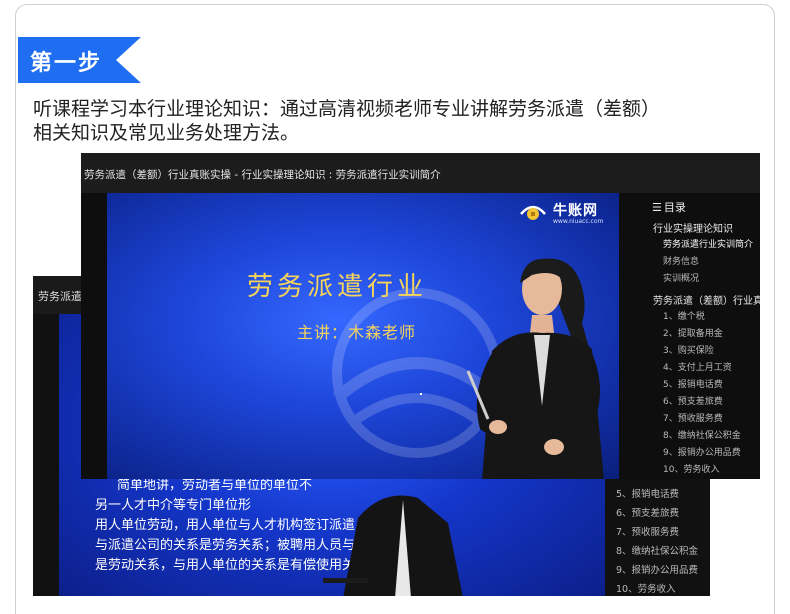 The width and height of the screenshot is (790, 614). Describe the element at coordinates (660, 494) in the screenshot. I see `back-sidebar-item: 5、报销电话费` at that location.